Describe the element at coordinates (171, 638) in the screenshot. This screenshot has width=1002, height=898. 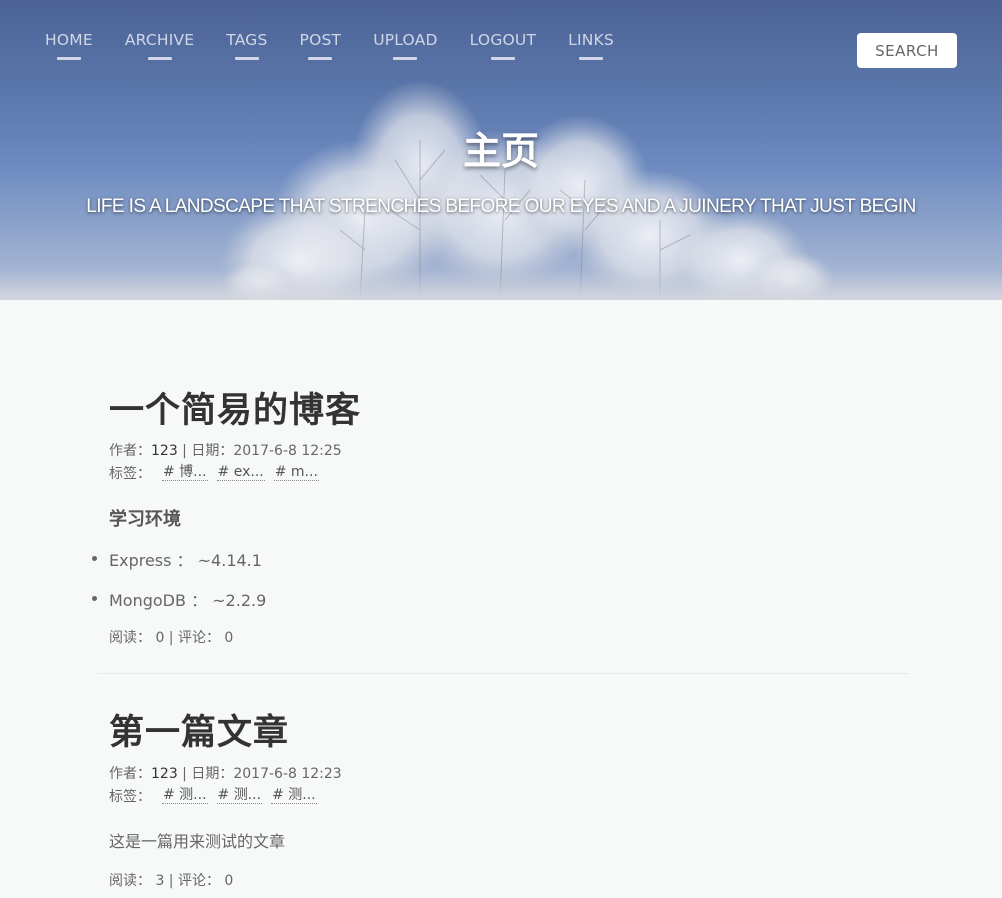
I see `post-stats: 阅读： 0 | 评论： 0` at that location.